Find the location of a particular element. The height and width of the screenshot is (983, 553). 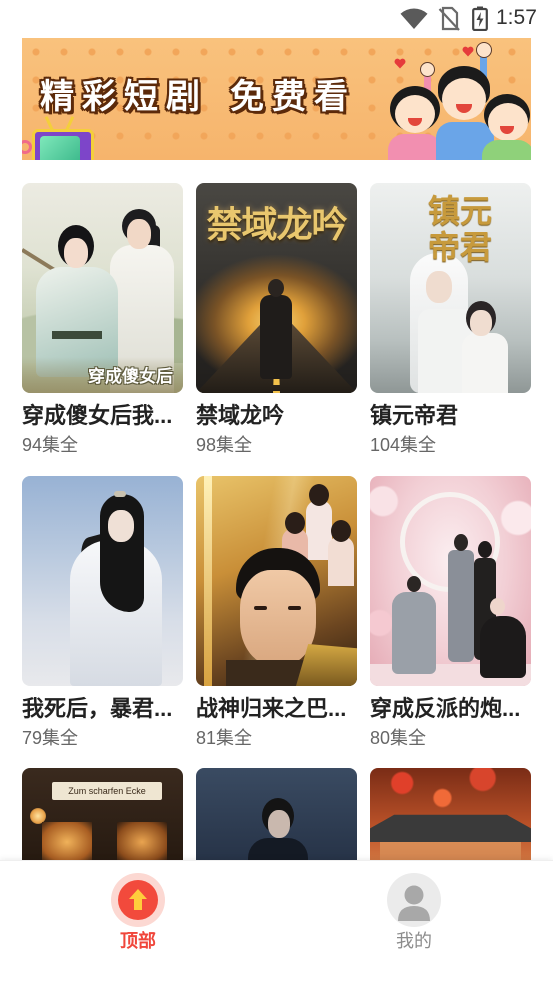

poster-title-text: 禁域龙吟 is located at coordinates (276, 224).